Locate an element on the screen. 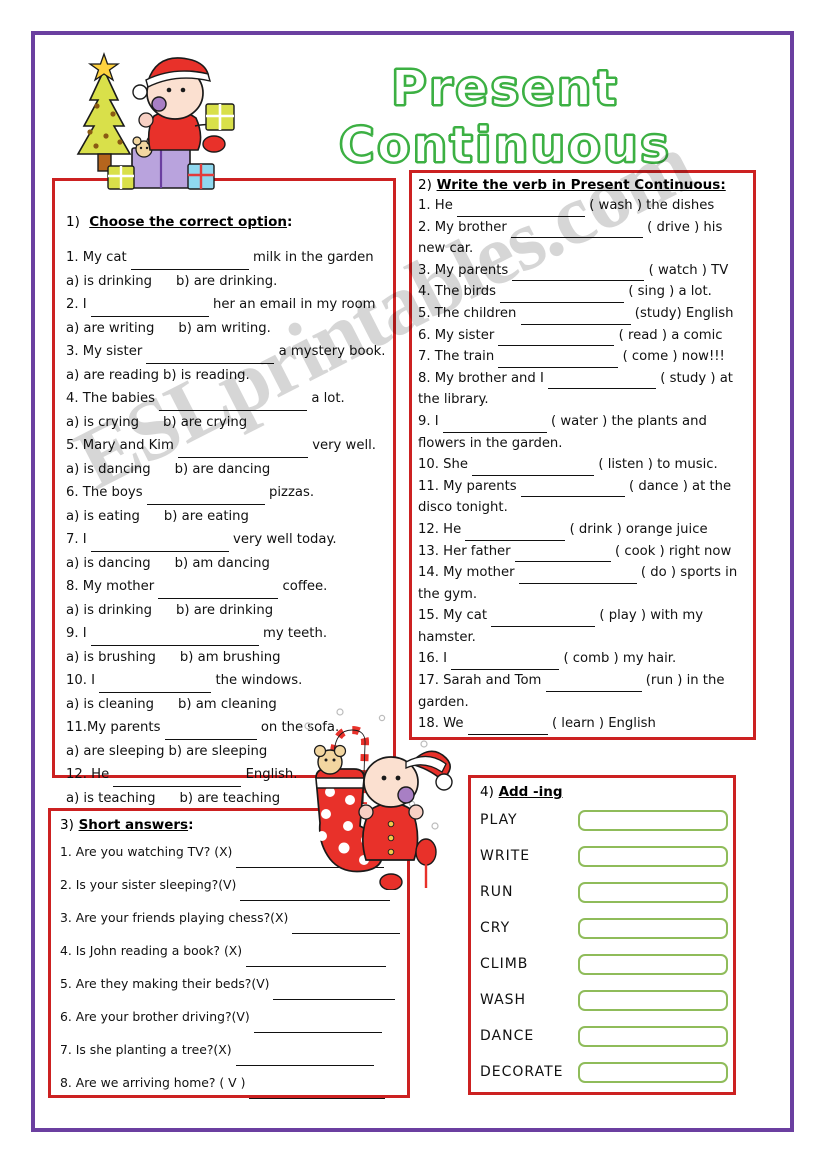 Image resolution: width=826 pixels, height=1169 pixels. exercise1-options: a) is dancing b) am dancing is located at coordinates (225, 564).